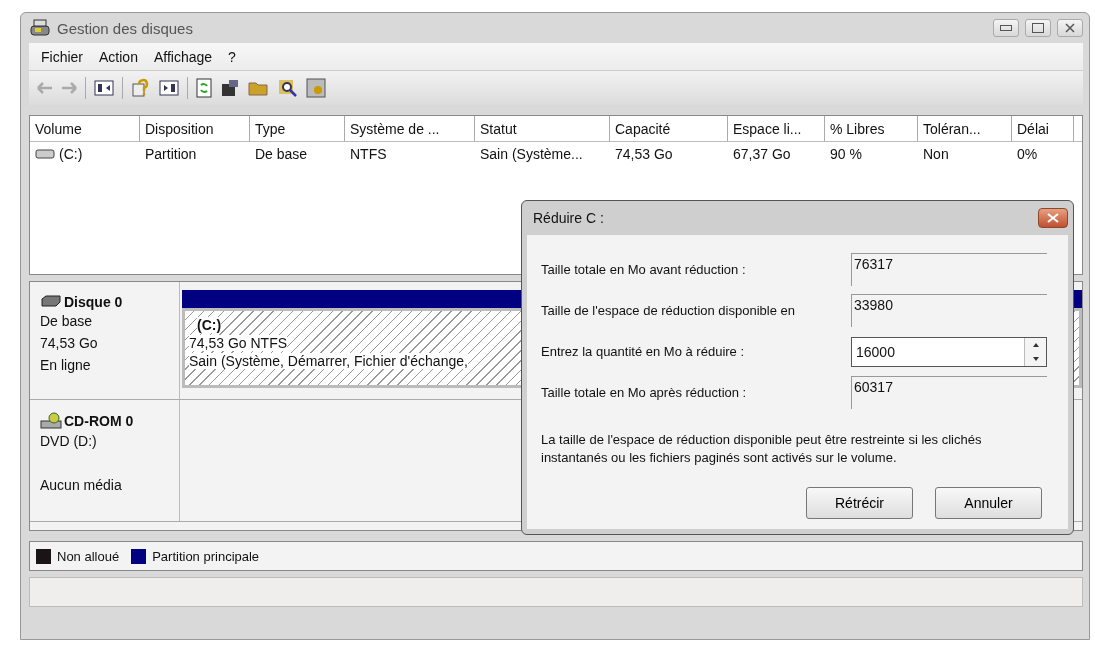  I want to click on drive-icon, so click(45, 154).